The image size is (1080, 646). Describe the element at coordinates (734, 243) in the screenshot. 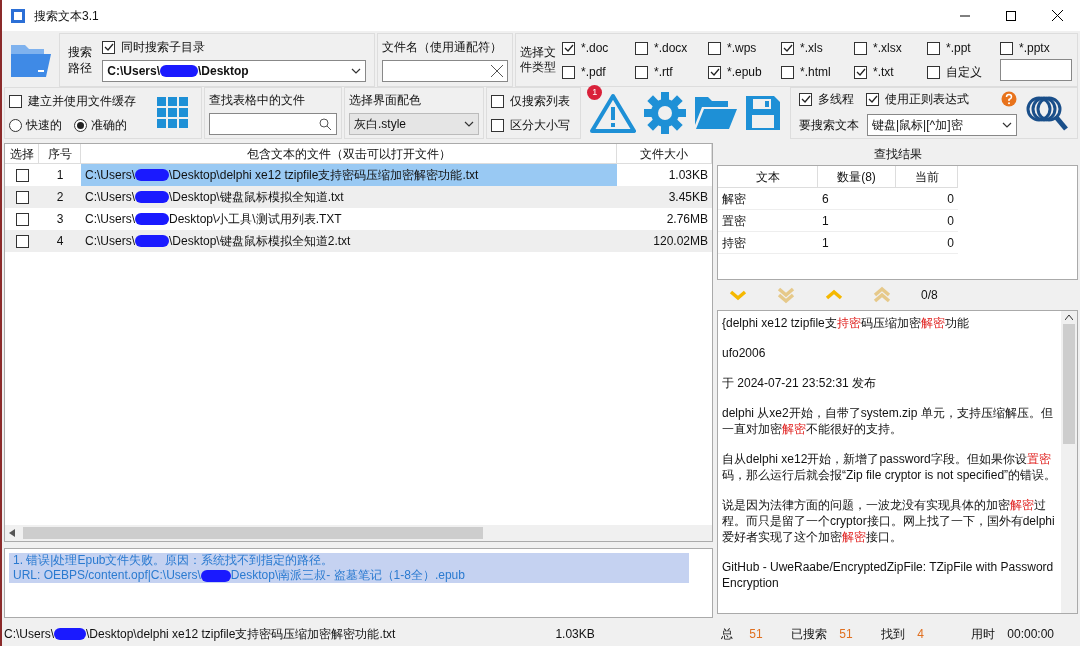

I see `result-text: 持密` at that location.